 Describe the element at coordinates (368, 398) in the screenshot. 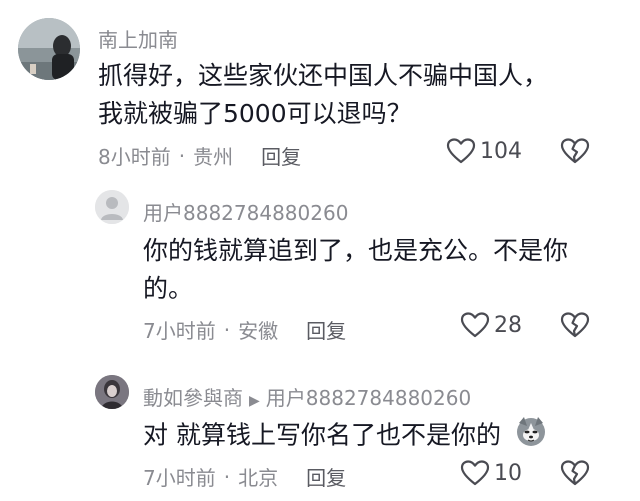

I see `reply-to-username: 用户8882784880260` at that location.